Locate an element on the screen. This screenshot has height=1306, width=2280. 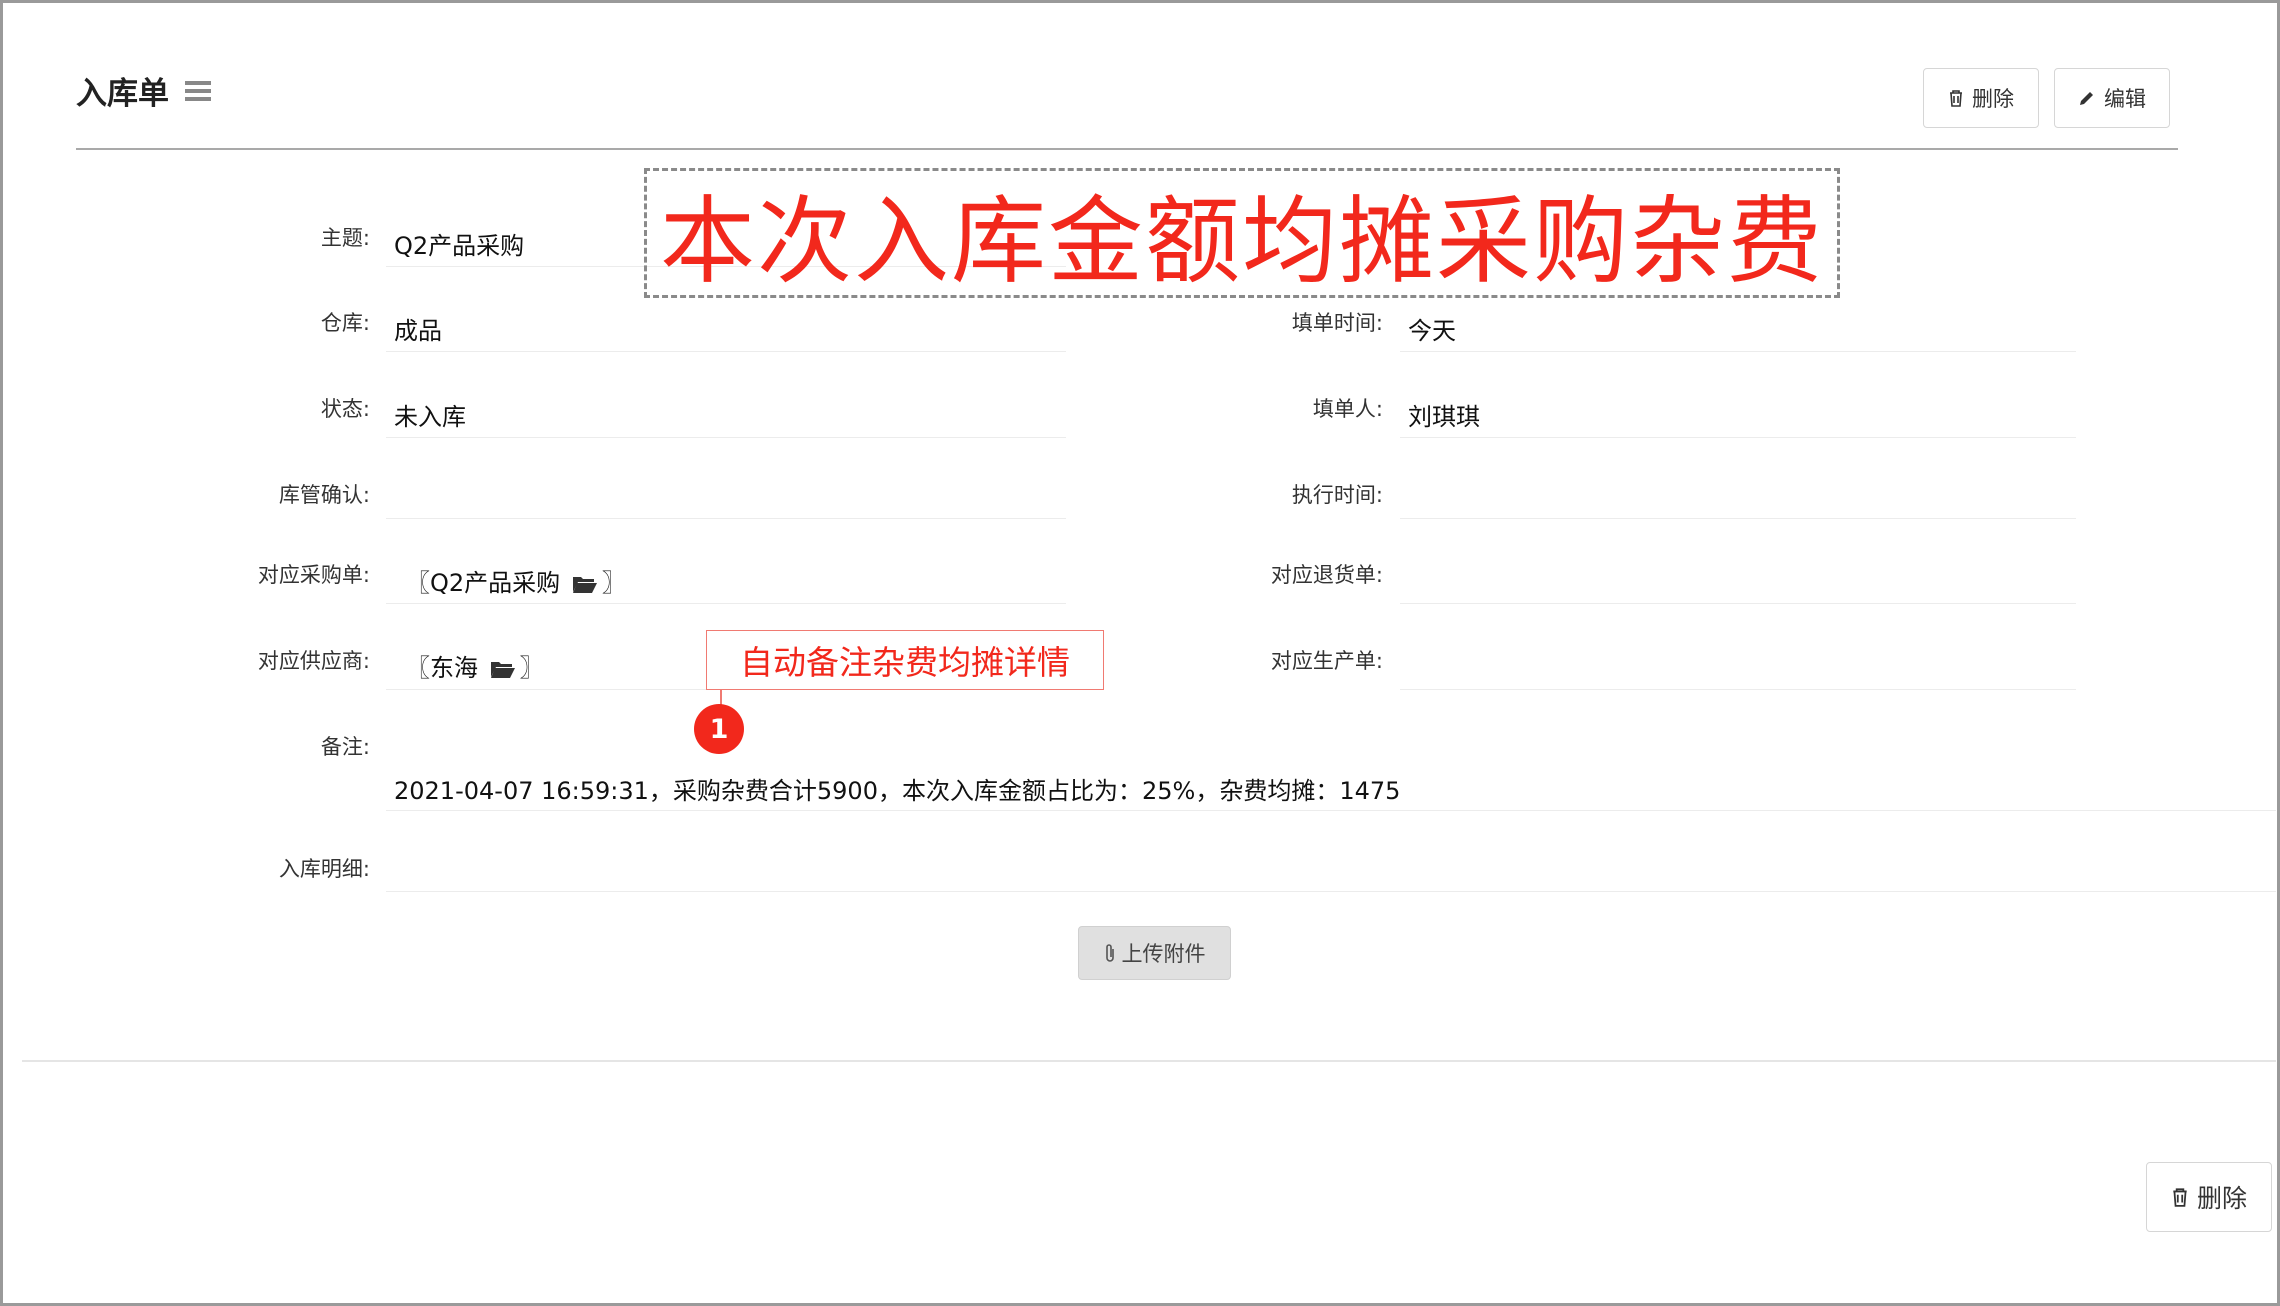
remark-underline is located at coordinates (1331, 810).